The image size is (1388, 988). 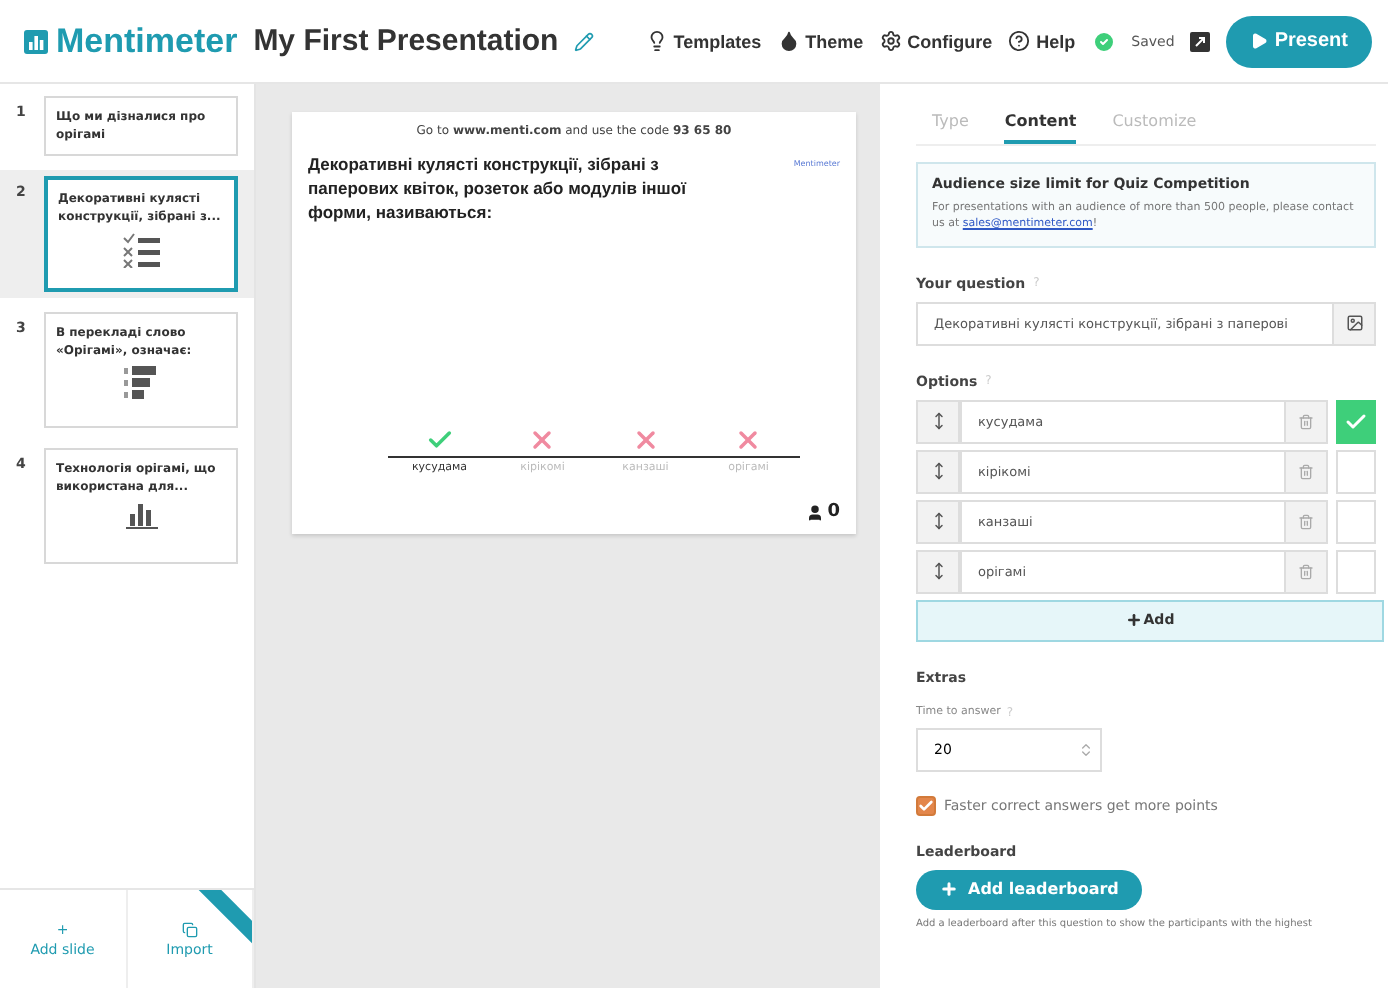 I want to click on presentation-title: My First Presentation, so click(x=406, y=41).